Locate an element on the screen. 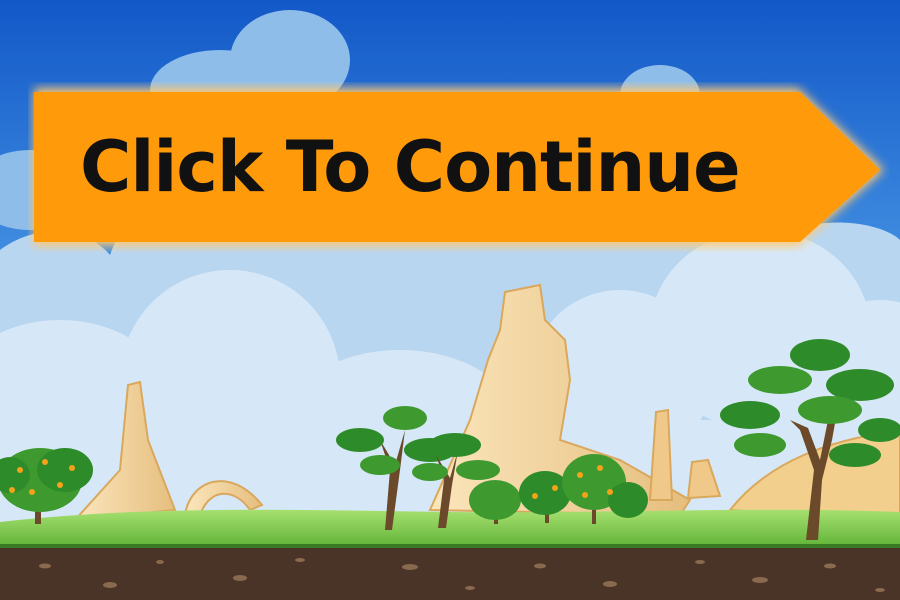 Image resolution: width=900 pixels, height=600 pixels. continue-label: Click To Continue is located at coordinates (410, 167).